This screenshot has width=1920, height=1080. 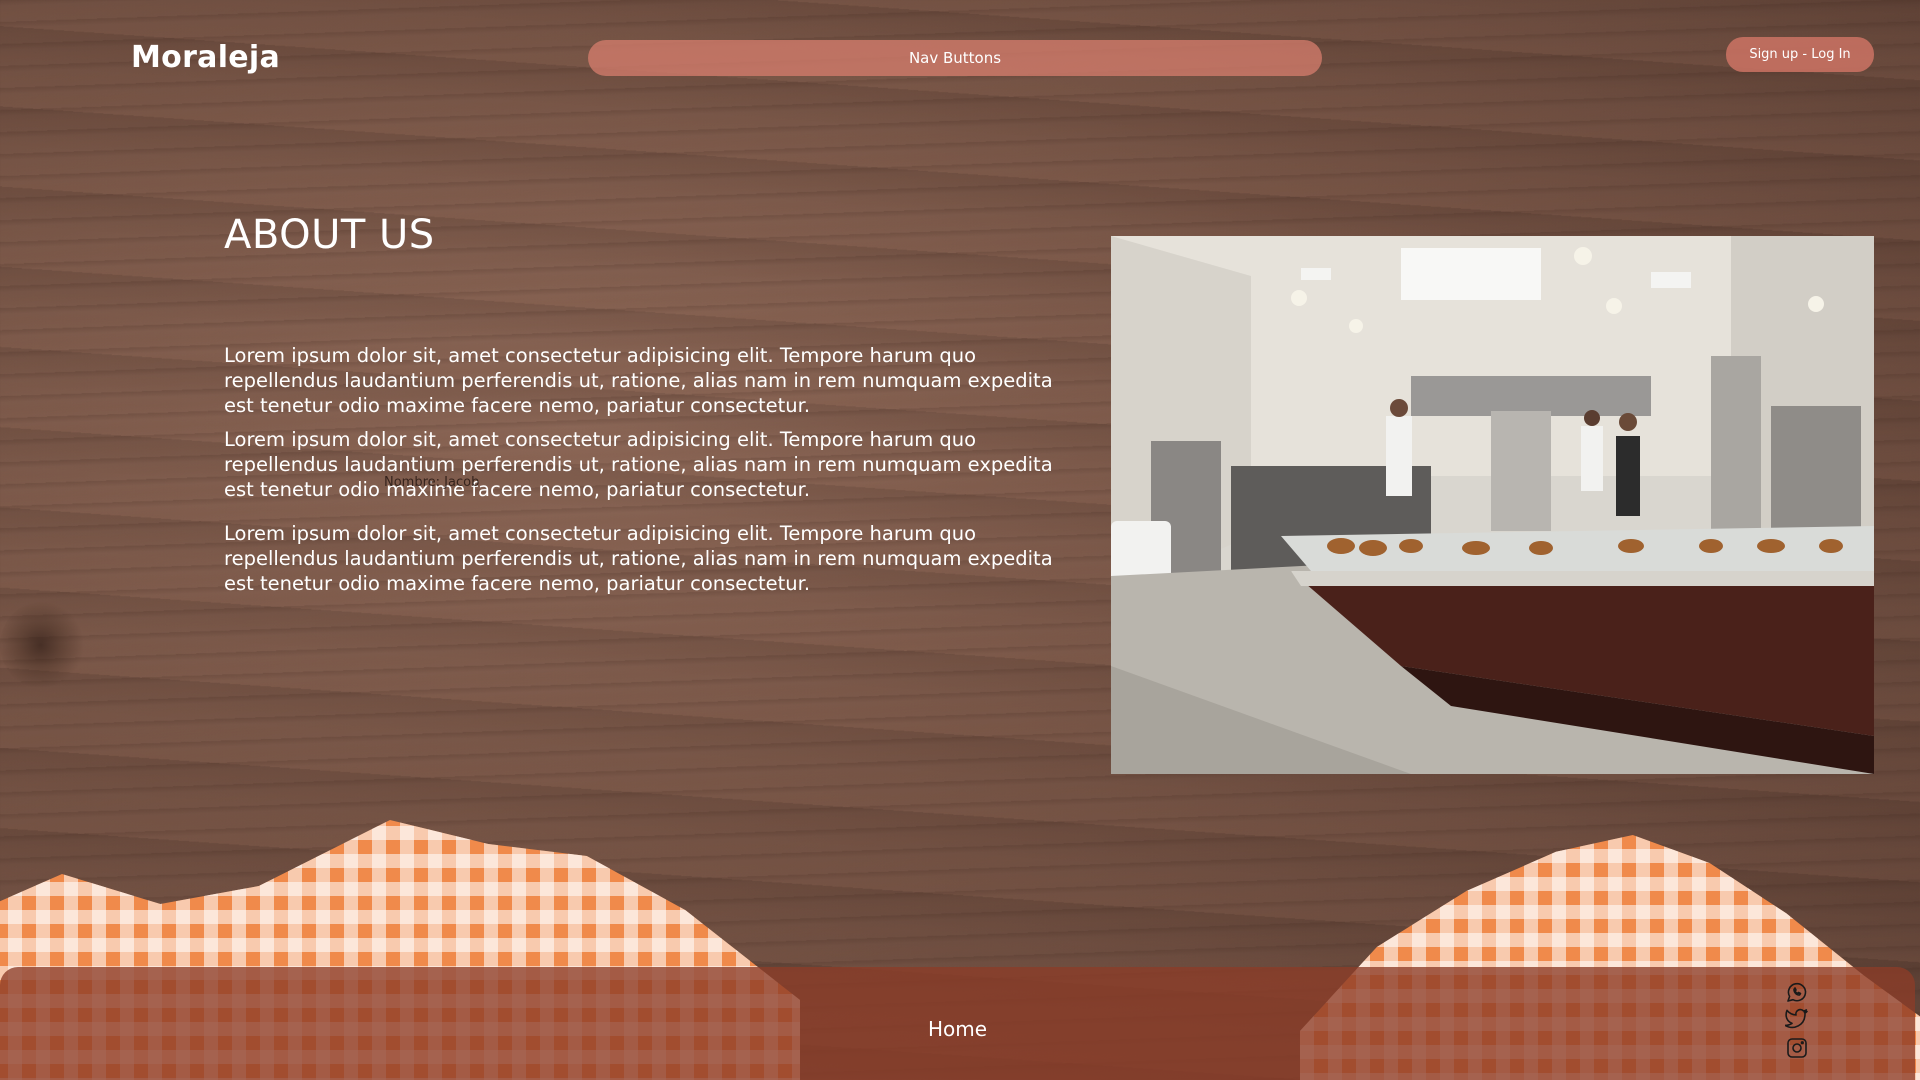 I want to click on brand-logo: Moraleja, so click(x=205, y=57).